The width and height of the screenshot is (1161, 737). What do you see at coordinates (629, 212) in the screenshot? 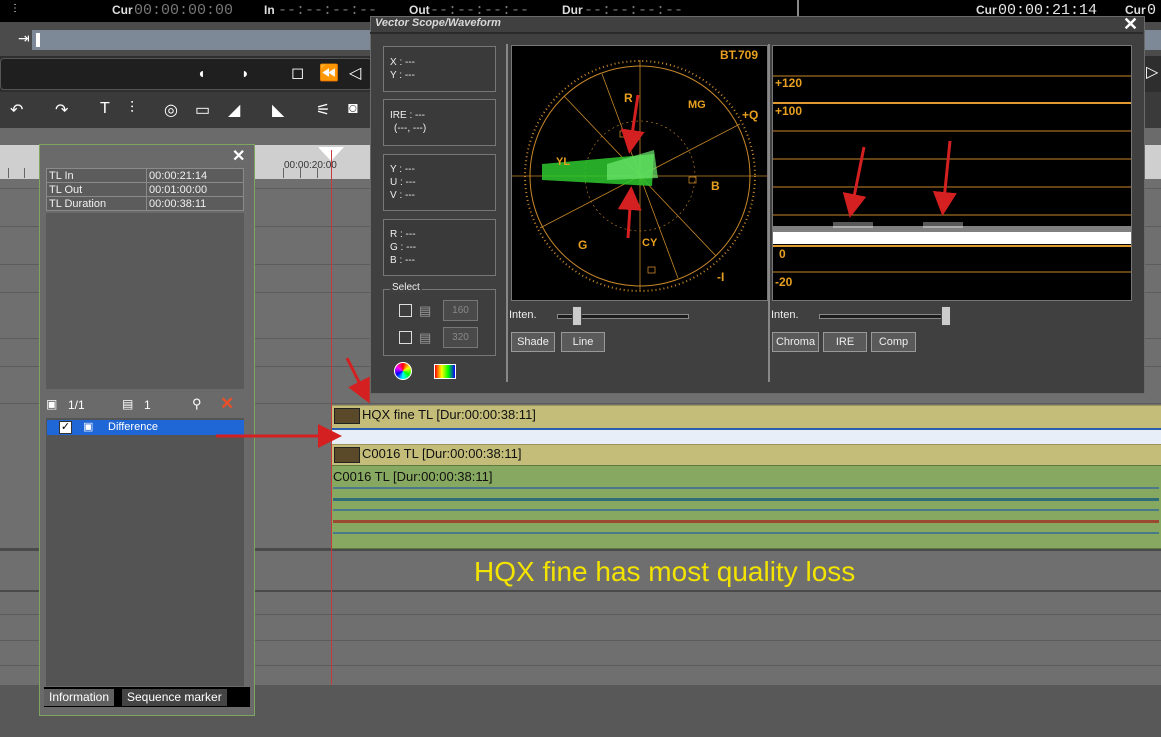
I see `arrow-vectorscope-bottom` at bounding box center [629, 212].